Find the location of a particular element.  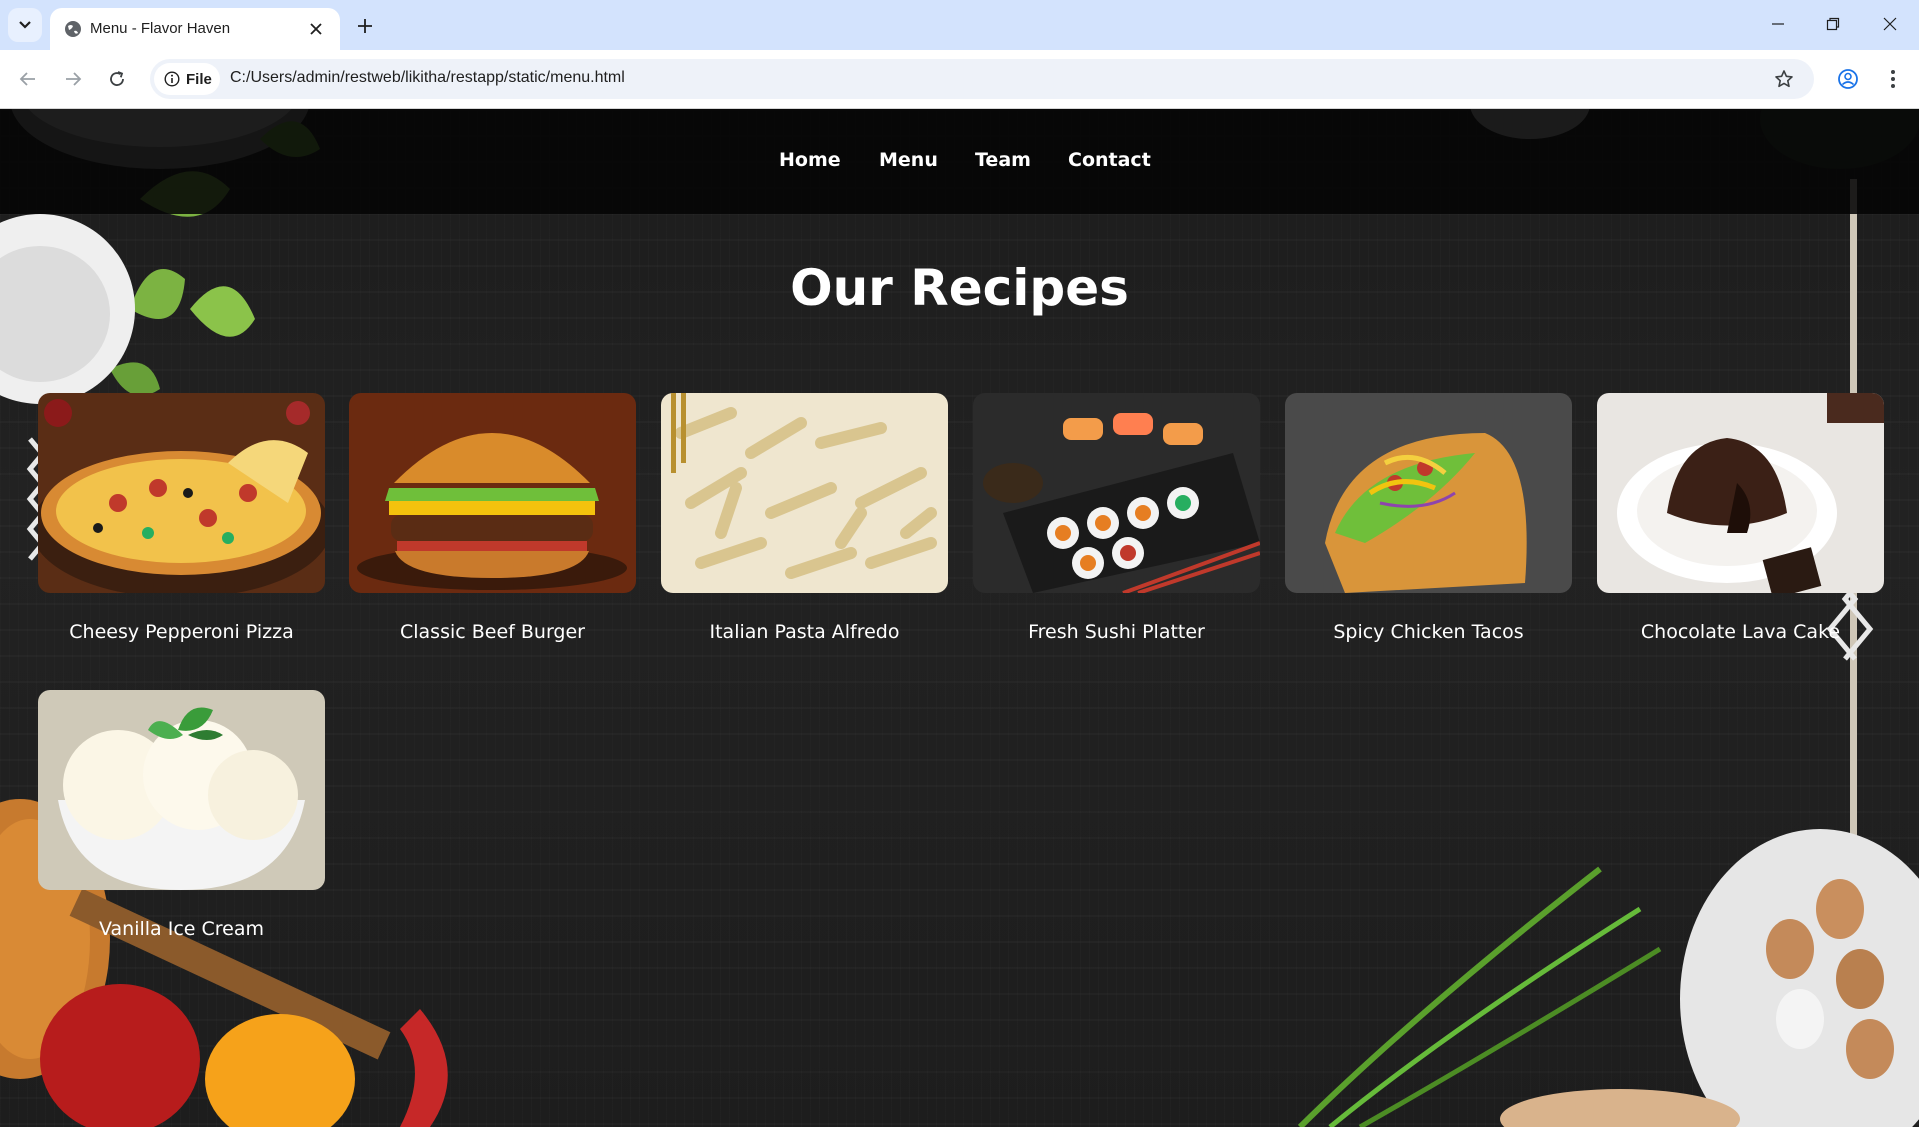

forward-button is located at coordinates (73, 79).